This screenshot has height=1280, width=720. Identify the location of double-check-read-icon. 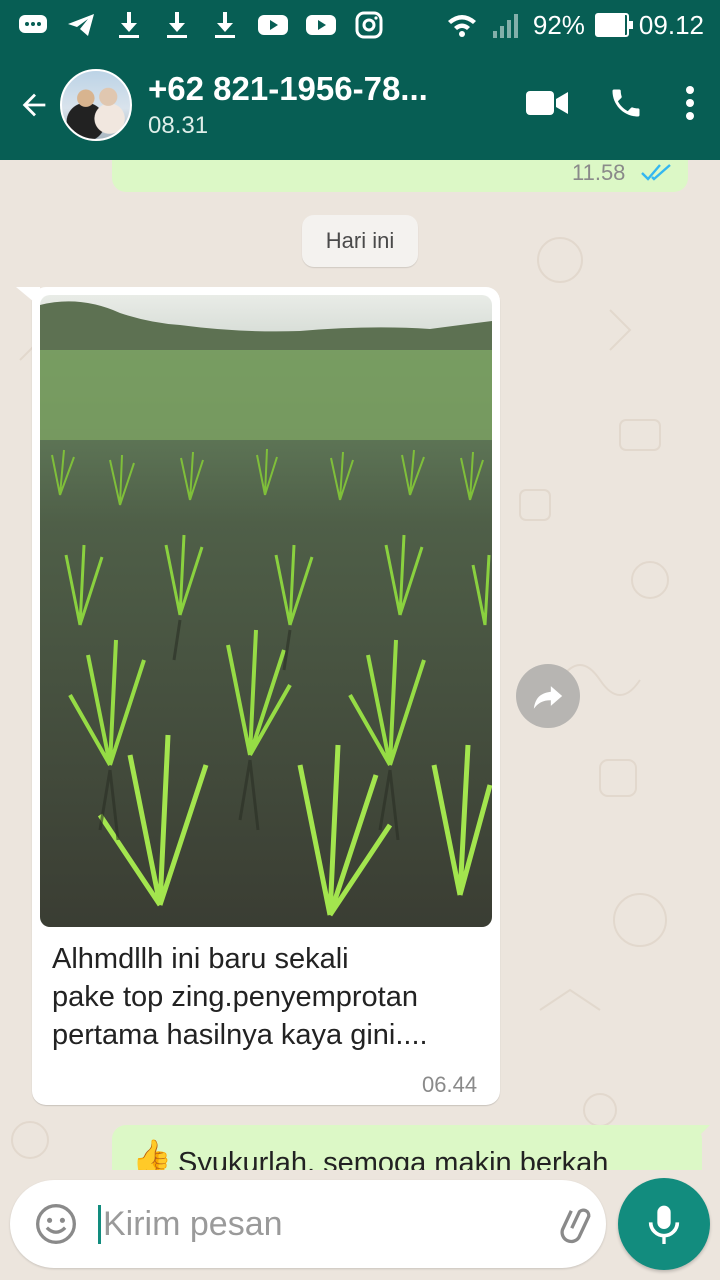
(656, 172).